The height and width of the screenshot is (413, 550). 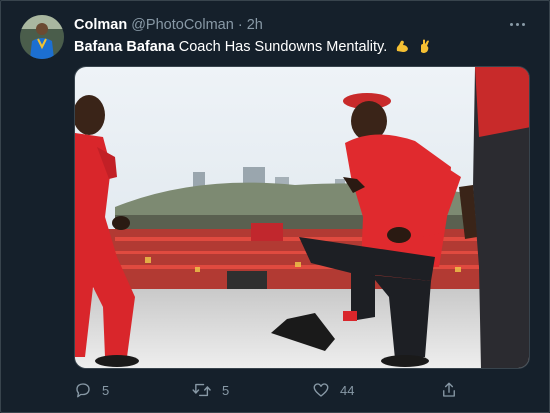 I want to click on retweet-button: 5, so click(x=210, y=390).